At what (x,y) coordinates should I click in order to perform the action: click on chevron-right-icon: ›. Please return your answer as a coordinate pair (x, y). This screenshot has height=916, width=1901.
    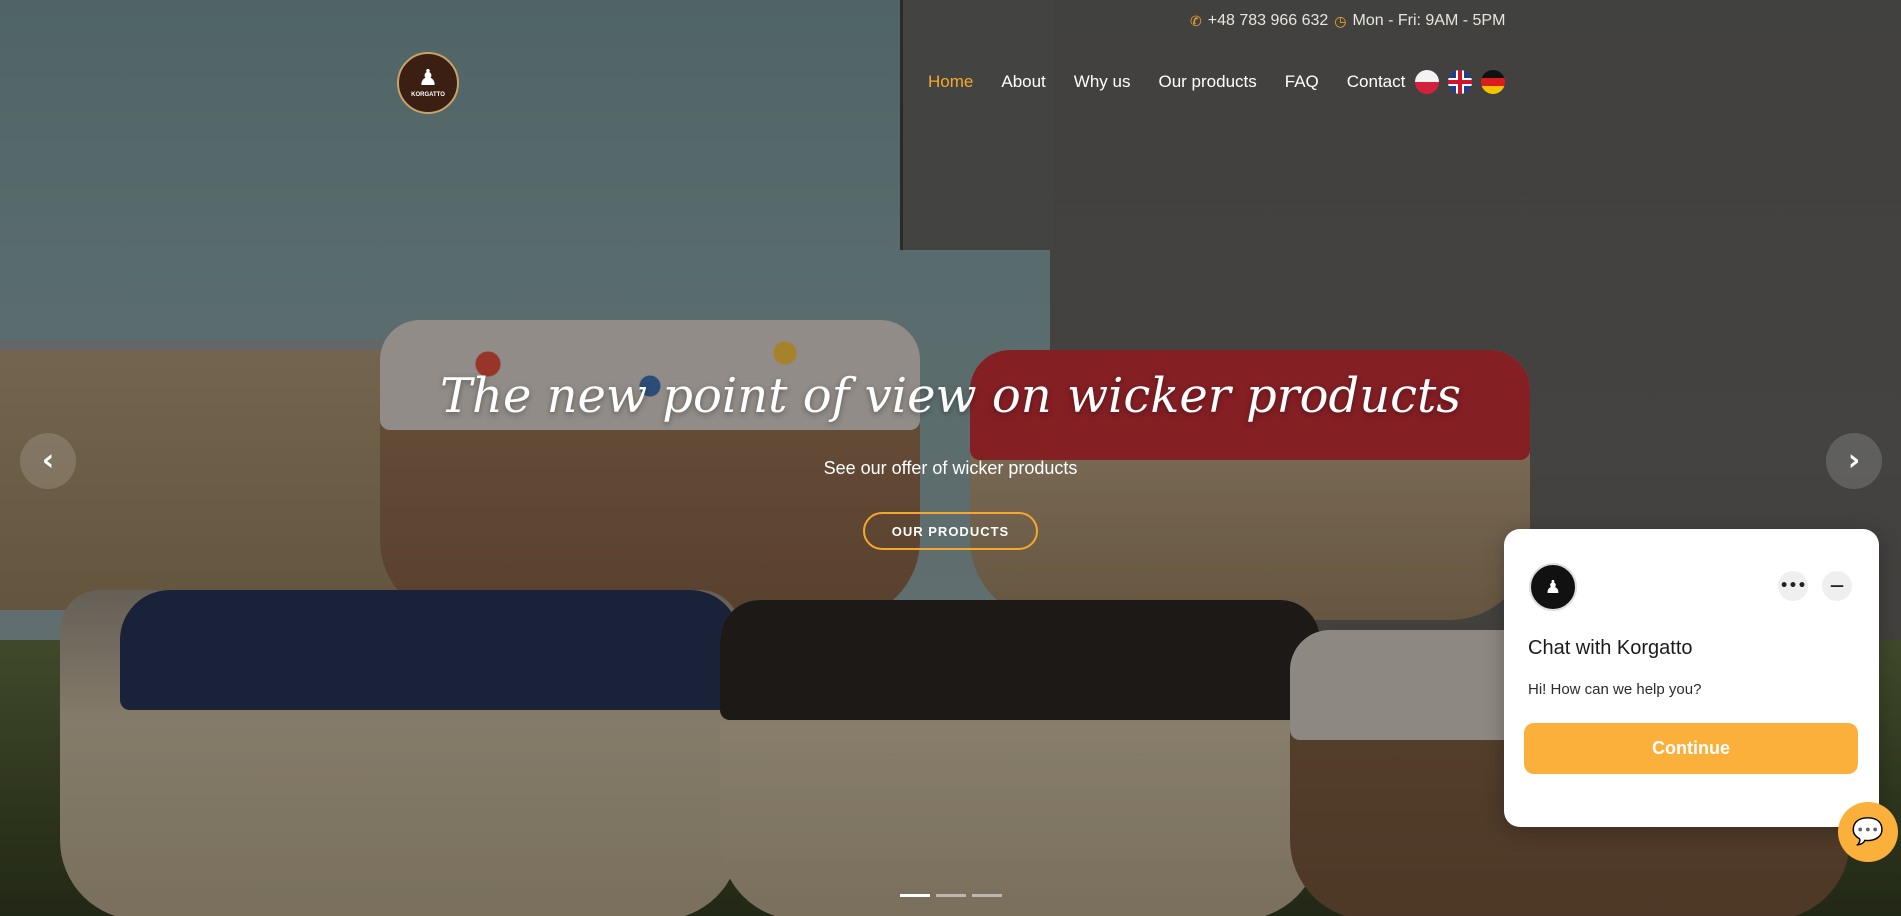
    Looking at the image, I should click on (1854, 460).